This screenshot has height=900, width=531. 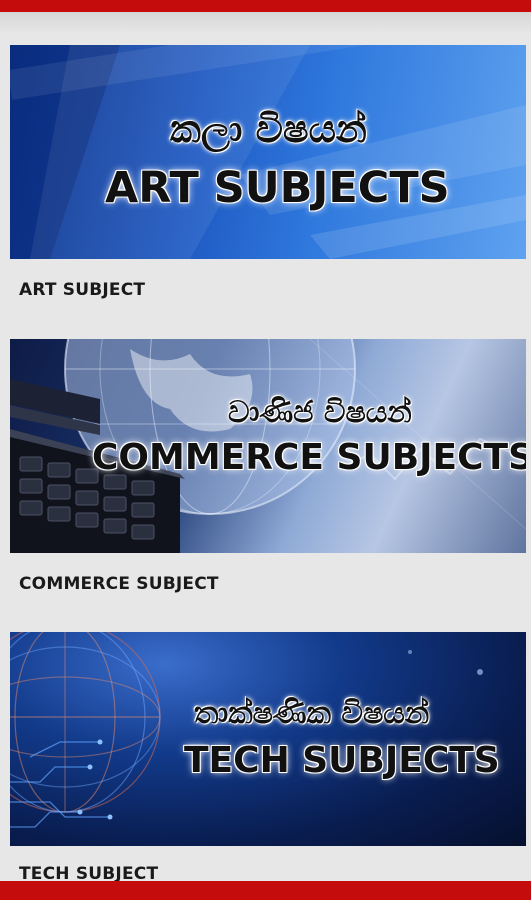 I want to click on art-subject-label: ART SUBJECT, so click(x=82, y=290).